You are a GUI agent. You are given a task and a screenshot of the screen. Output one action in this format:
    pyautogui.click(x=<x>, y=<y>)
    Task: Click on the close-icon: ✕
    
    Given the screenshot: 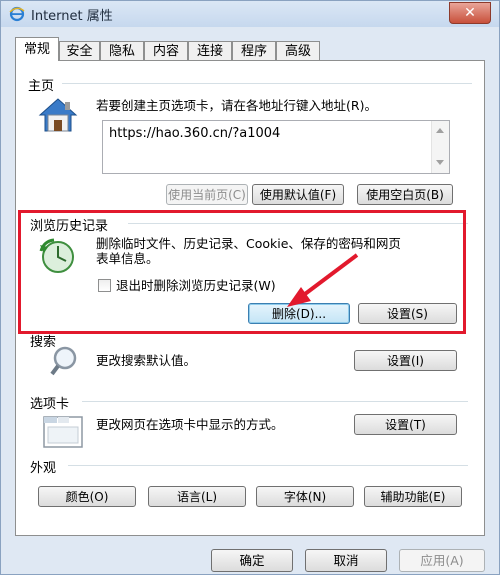 What is the action you would take?
    pyautogui.click(x=470, y=13)
    